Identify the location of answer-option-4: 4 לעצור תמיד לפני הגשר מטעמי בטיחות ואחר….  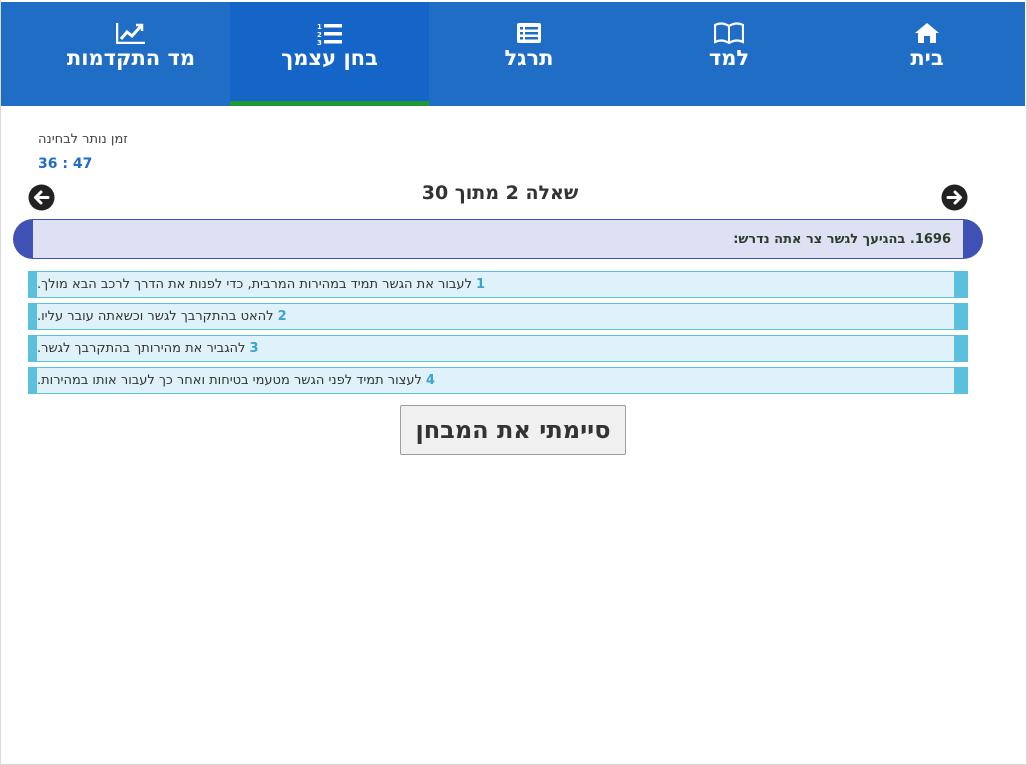
(498, 380).